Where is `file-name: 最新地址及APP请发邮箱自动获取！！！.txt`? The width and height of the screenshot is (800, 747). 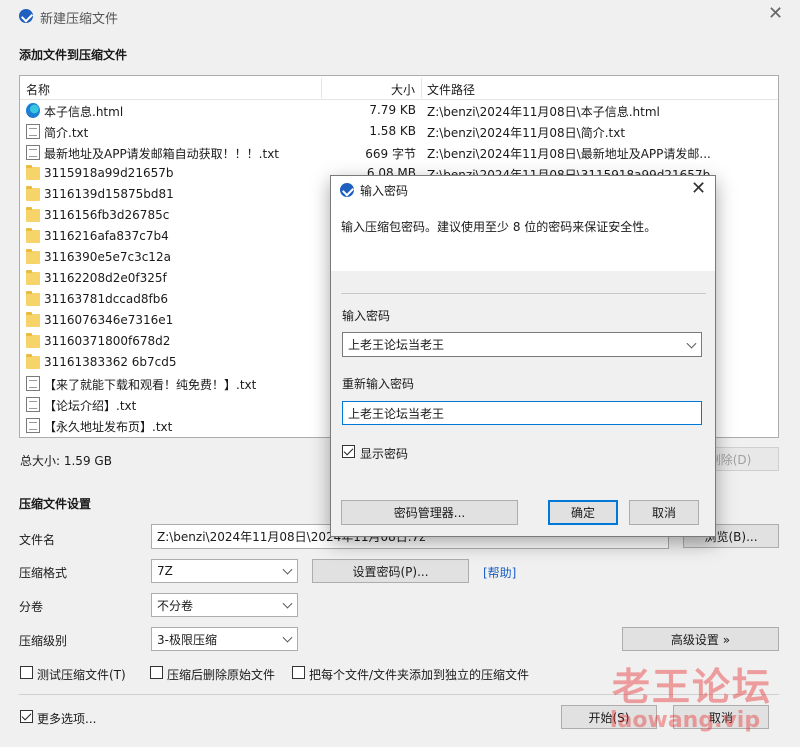
file-name: 最新地址及APP请发邮箱自动获取！！！.txt is located at coordinates (162, 154).